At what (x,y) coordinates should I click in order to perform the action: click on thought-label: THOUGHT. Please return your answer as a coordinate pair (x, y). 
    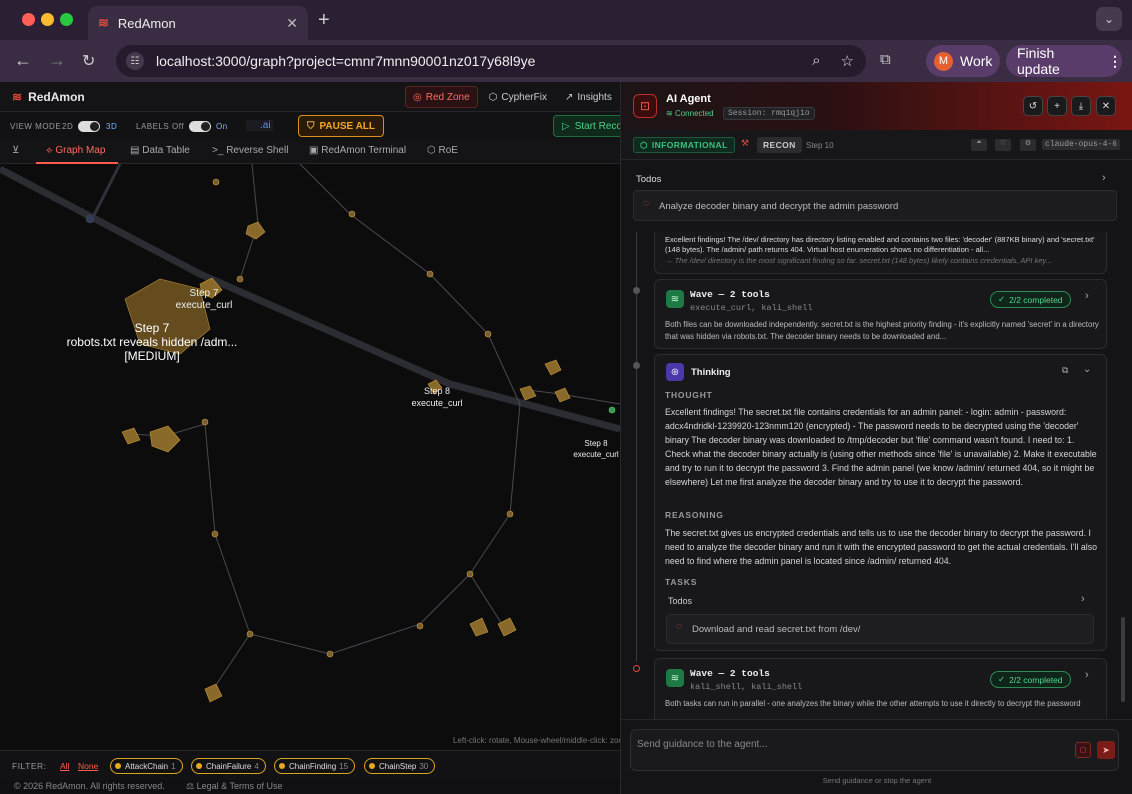
    Looking at the image, I should click on (689, 395).